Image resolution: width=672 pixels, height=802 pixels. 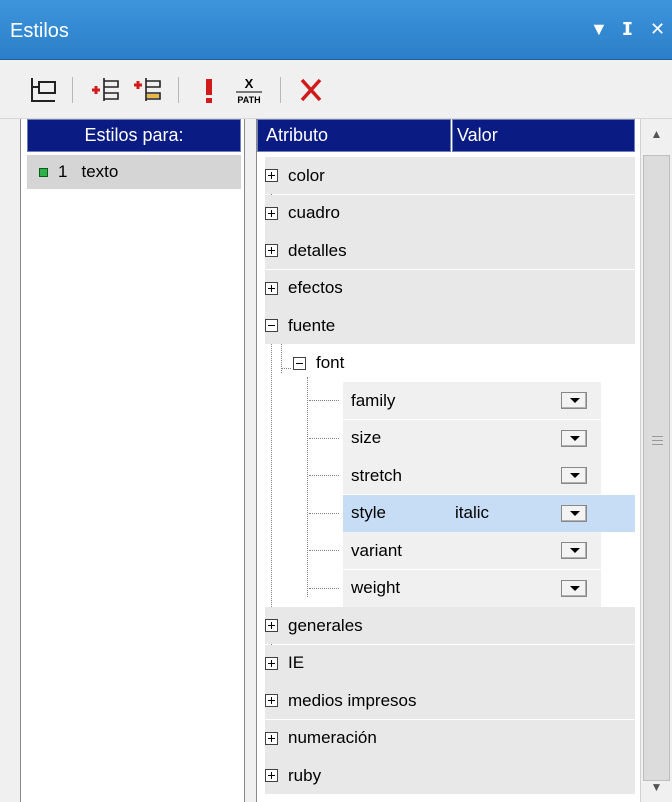 What do you see at coordinates (336, 30) in the screenshot?
I see `title-bar: Estilos ▼ ⵊ ✕` at bounding box center [336, 30].